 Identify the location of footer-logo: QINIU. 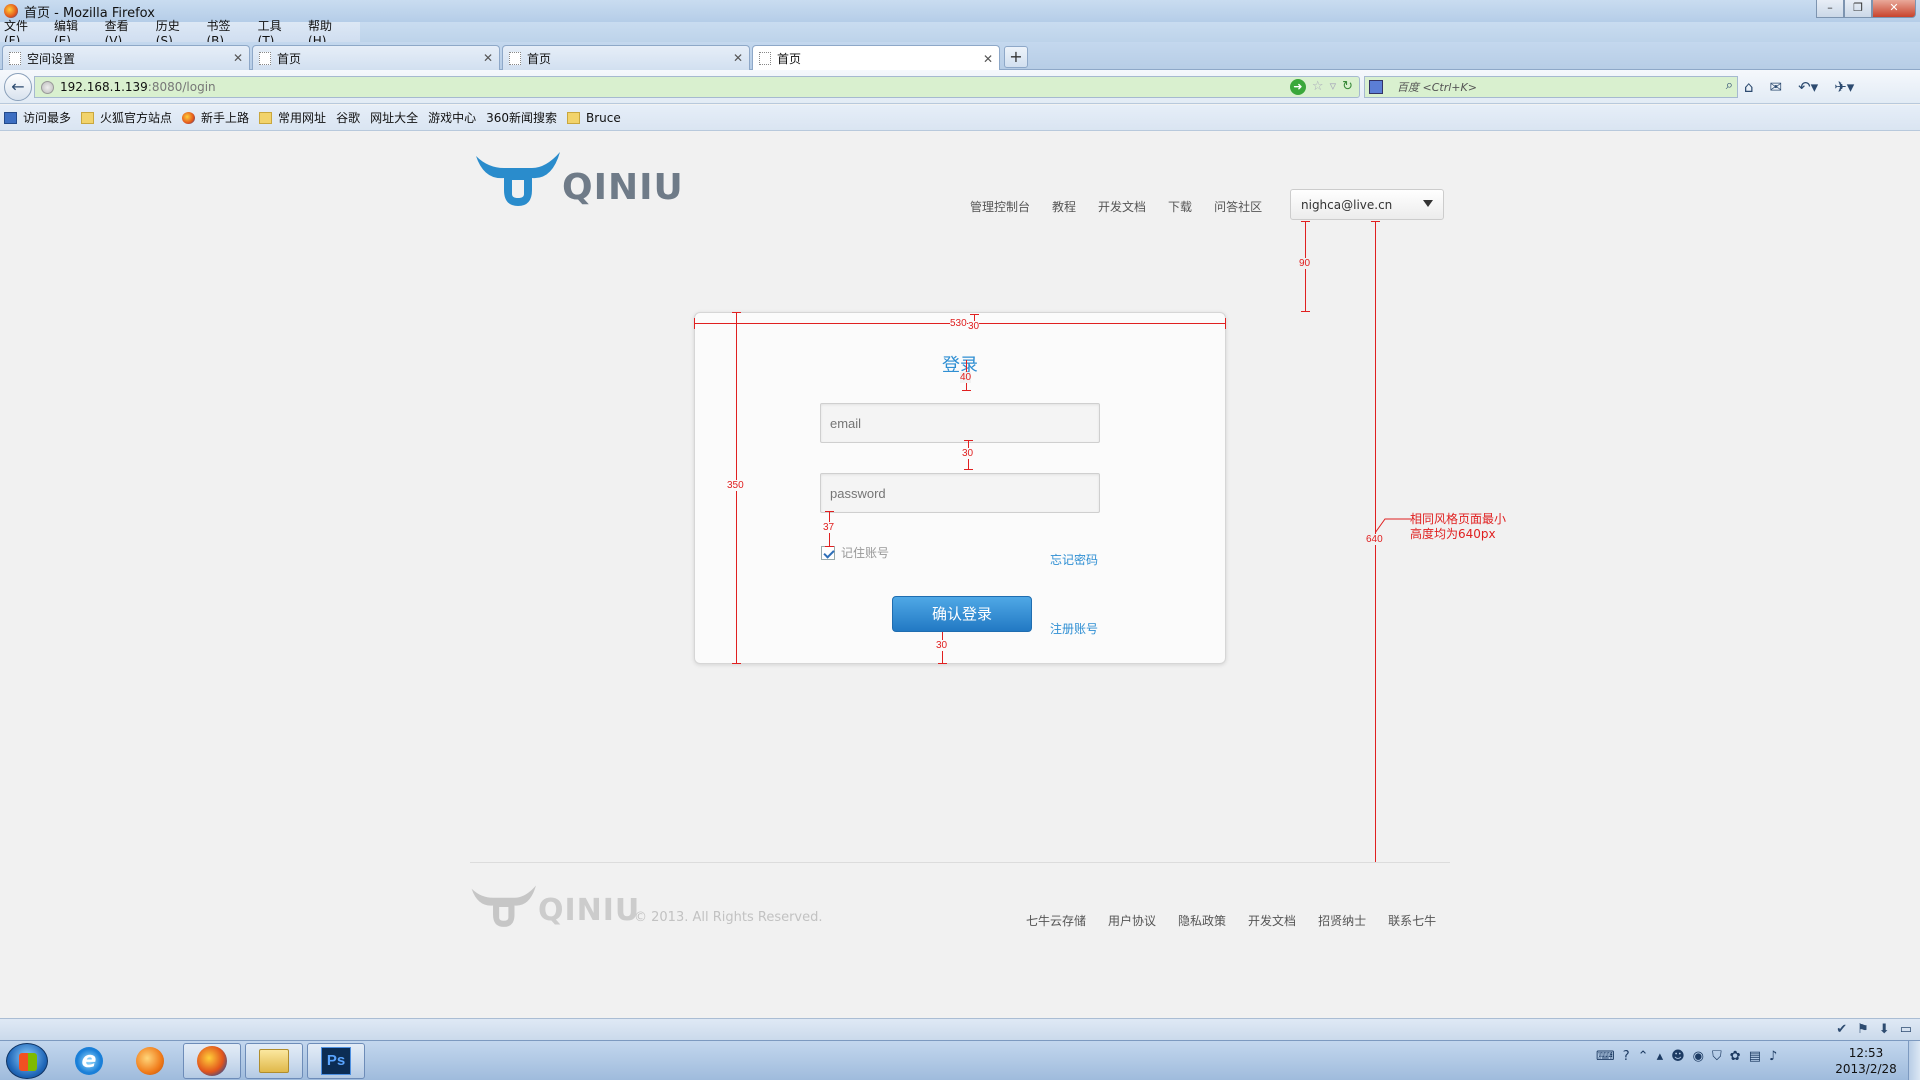
(555, 907).